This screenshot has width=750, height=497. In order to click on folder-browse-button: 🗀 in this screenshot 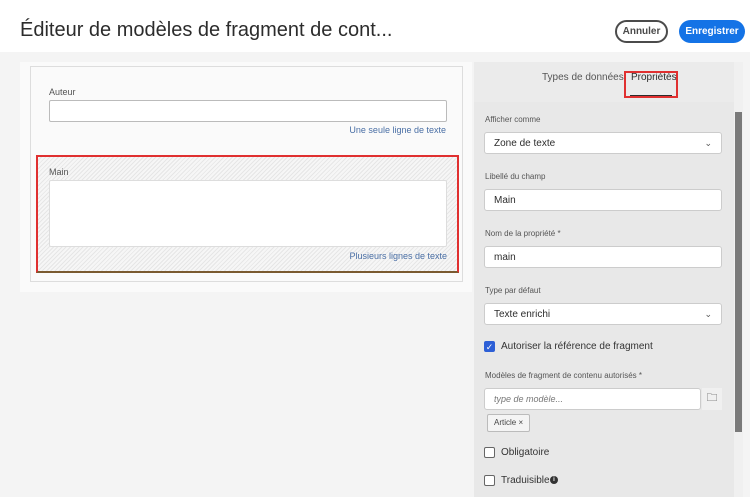, I will do `click(712, 399)`.